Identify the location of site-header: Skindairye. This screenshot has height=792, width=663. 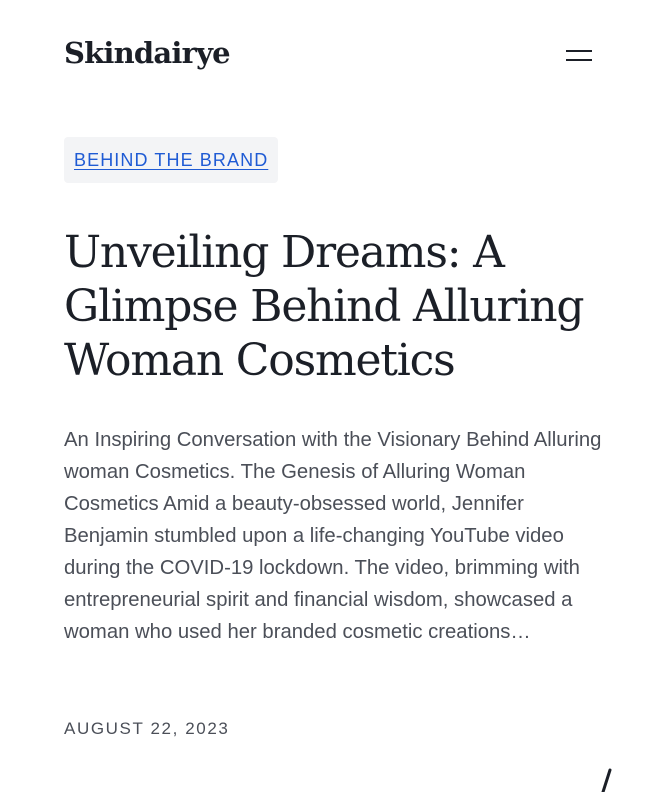
(329, 56).